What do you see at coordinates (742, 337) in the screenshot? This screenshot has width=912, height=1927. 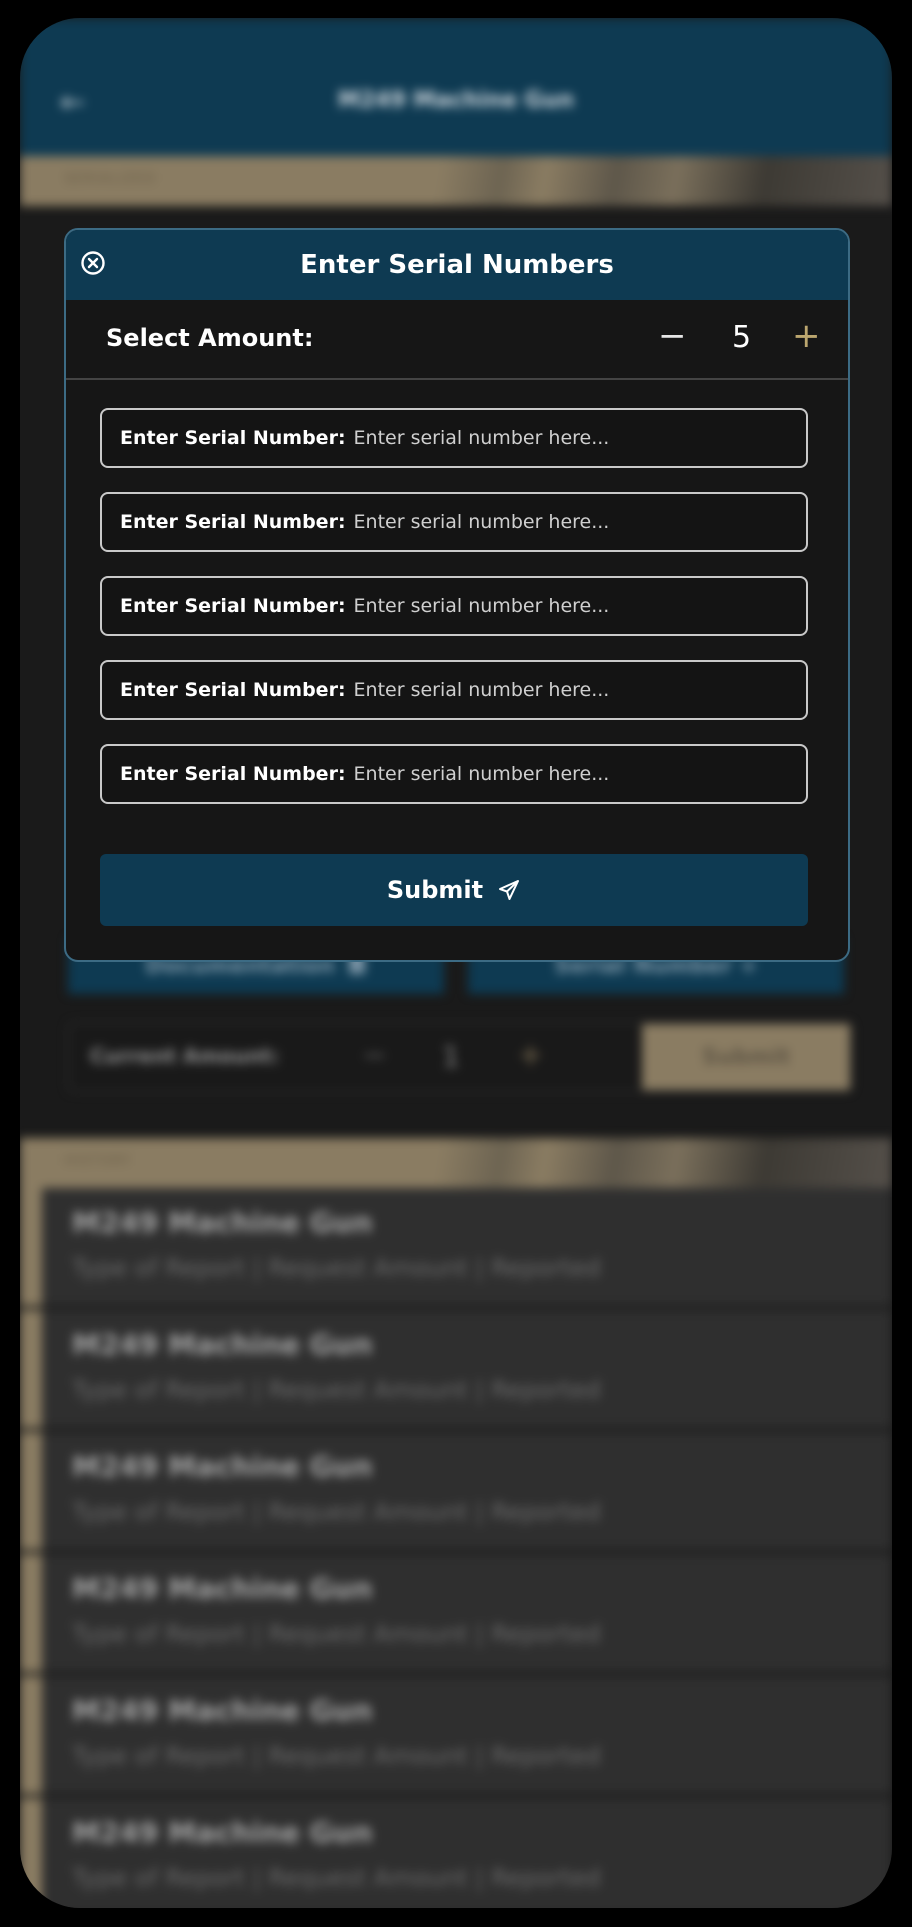 I see `stepper-value: 5` at bounding box center [742, 337].